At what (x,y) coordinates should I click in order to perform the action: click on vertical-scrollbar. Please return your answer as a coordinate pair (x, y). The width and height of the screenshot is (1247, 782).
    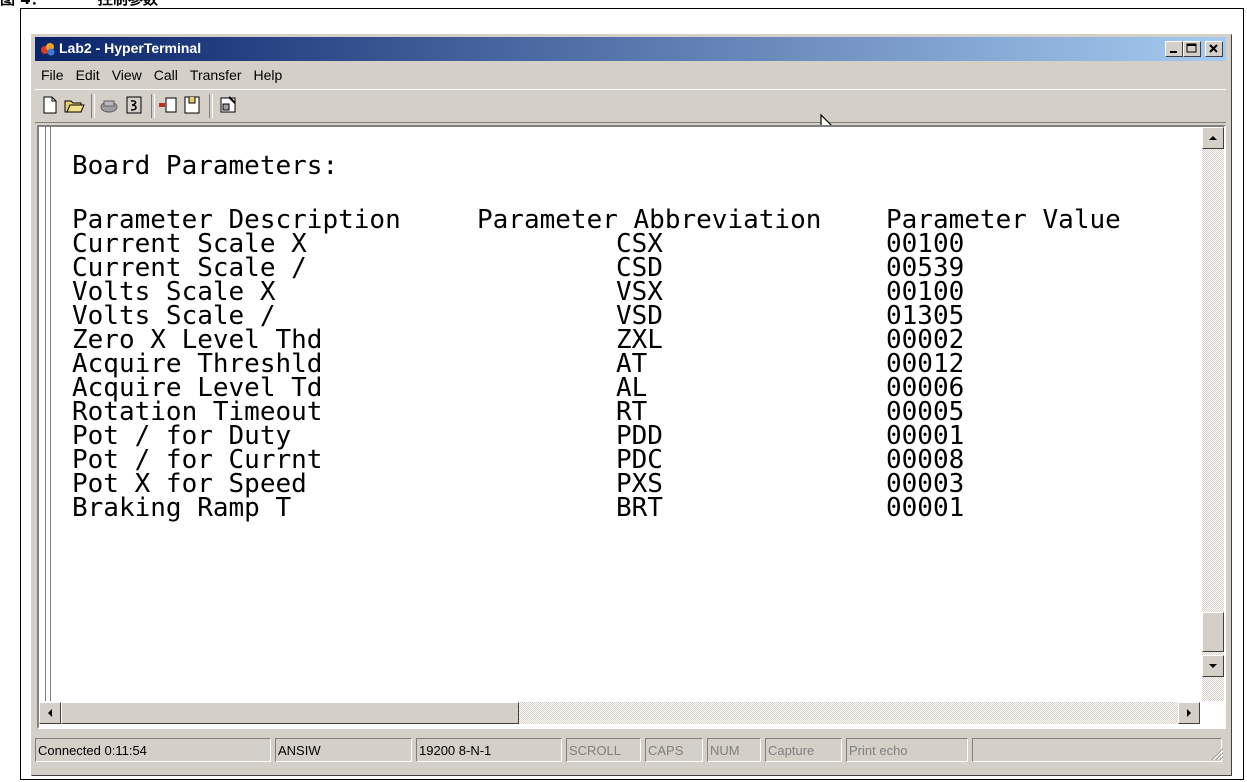
    Looking at the image, I should click on (1213, 414).